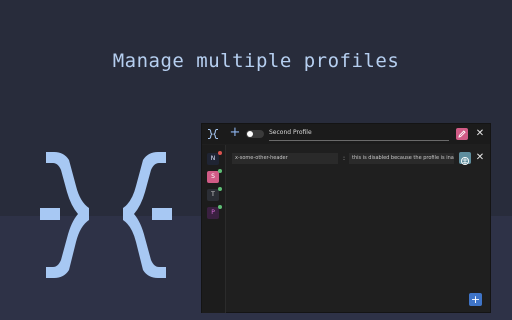  What do you see at coordinates (213, 177) in the screenshot?
I see `profile-tab: S` at bounding box center [213, 177].